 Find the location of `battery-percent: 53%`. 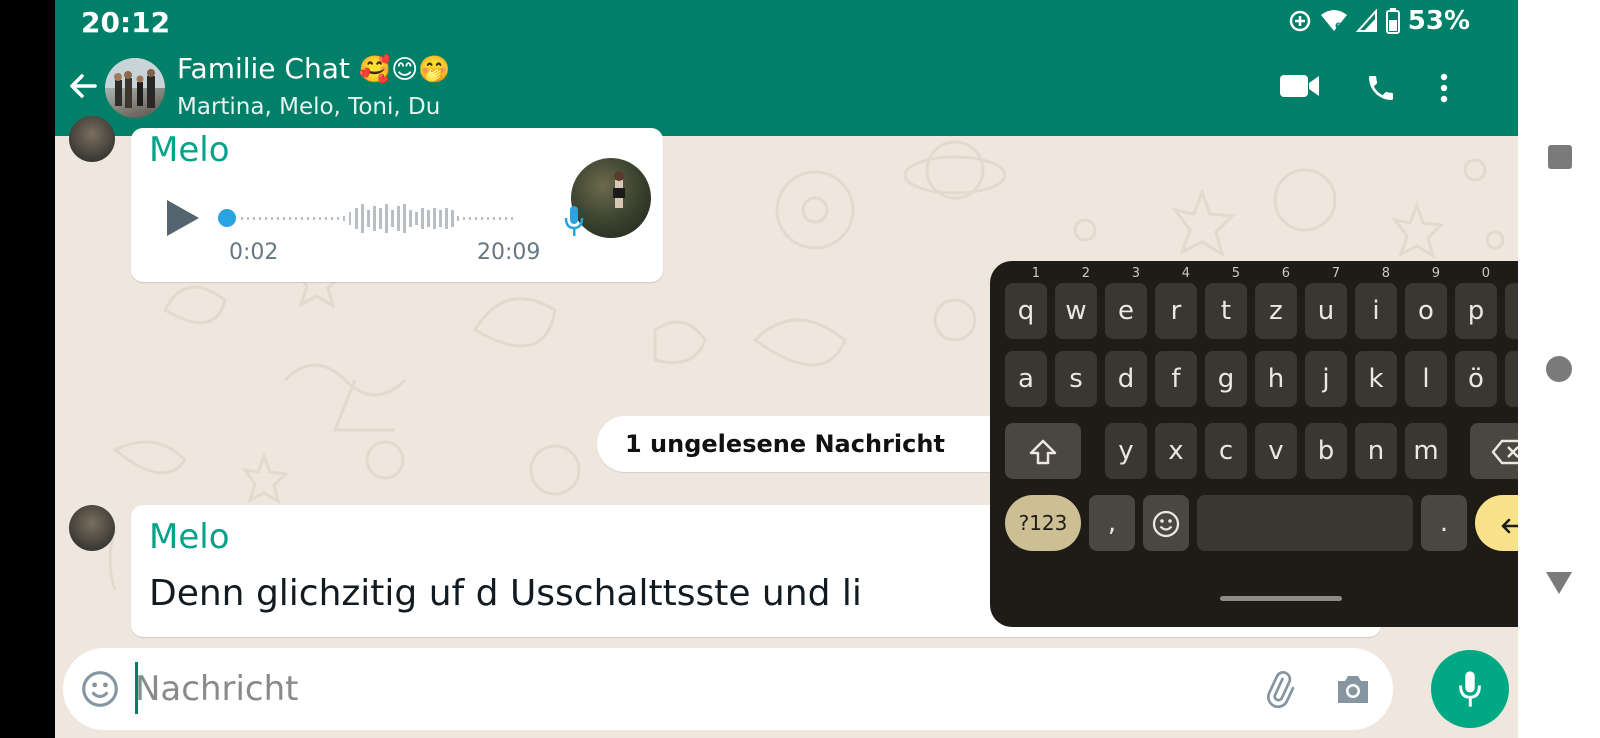

battery-percent: 53% is located at coordinates (1438, 21).